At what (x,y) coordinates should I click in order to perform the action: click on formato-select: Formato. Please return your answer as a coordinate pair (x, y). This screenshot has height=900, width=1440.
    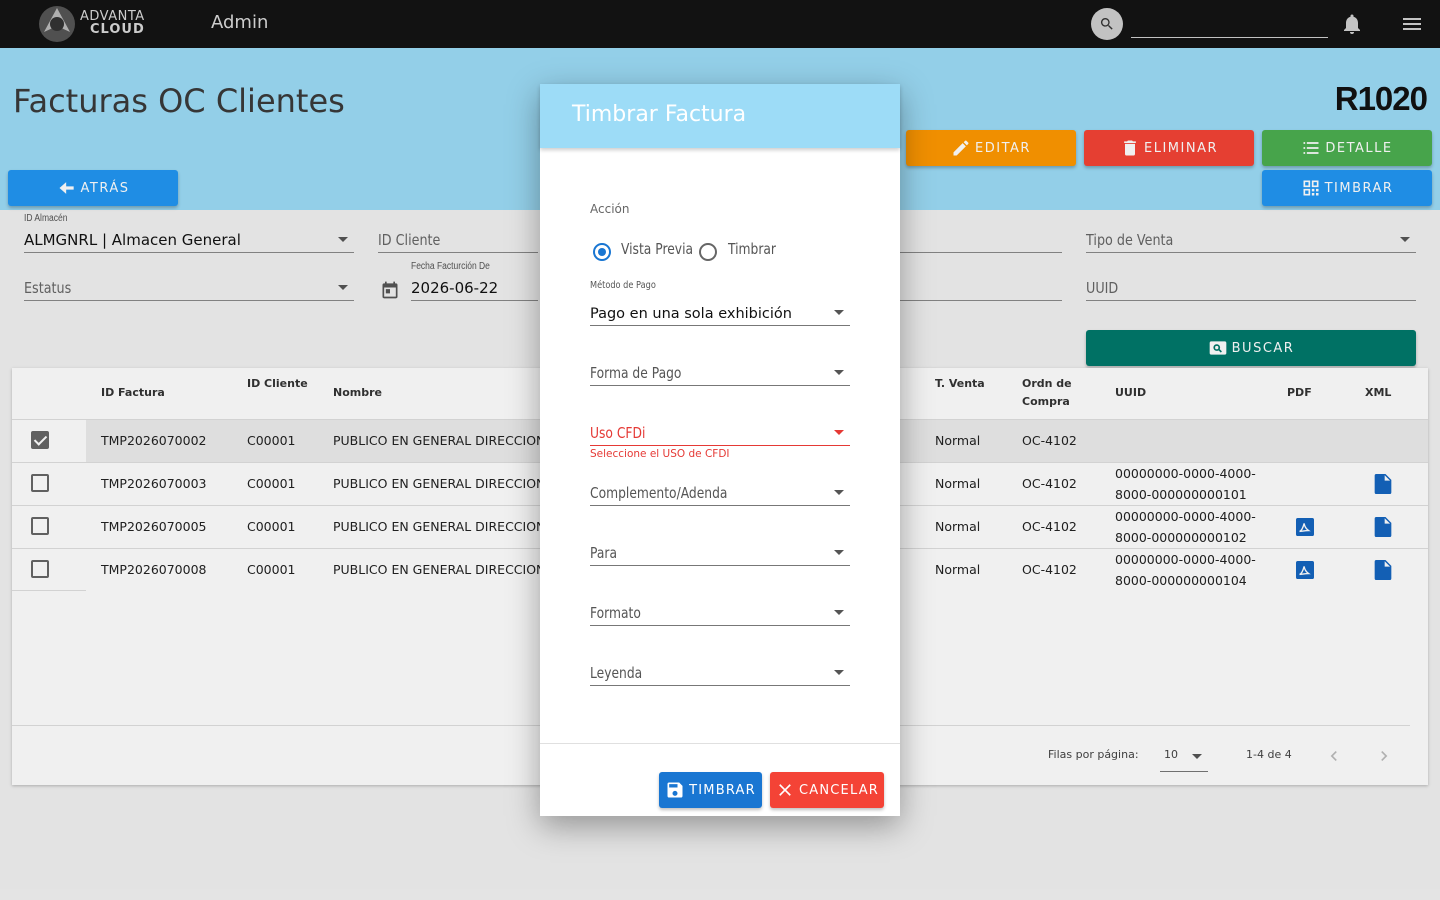
    Looking at the image, I should click on (720, 613).